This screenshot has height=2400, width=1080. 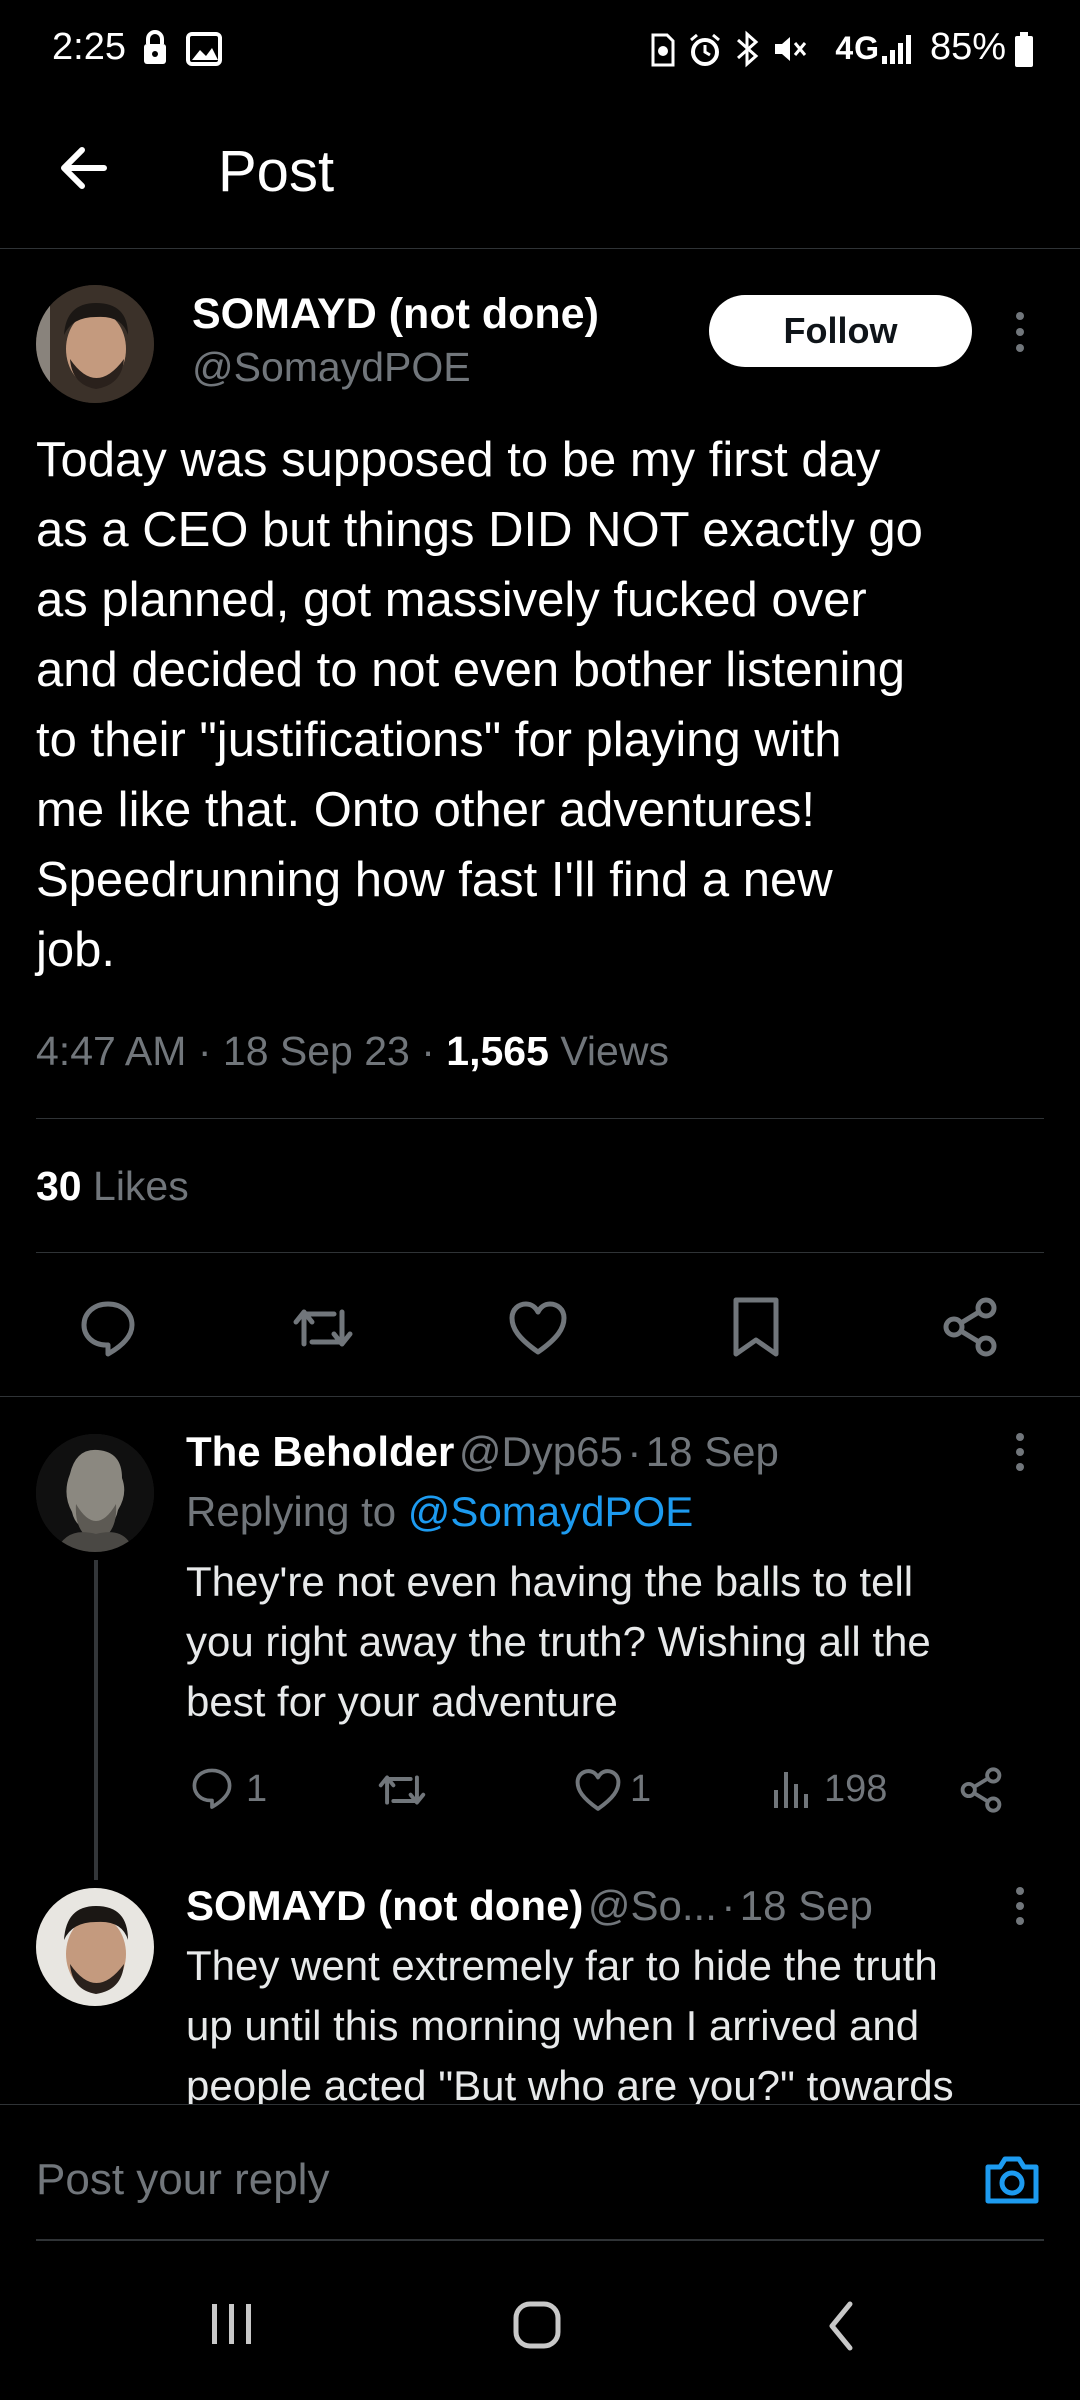 I want to click on thread-line, so click(x=96, y=1720).